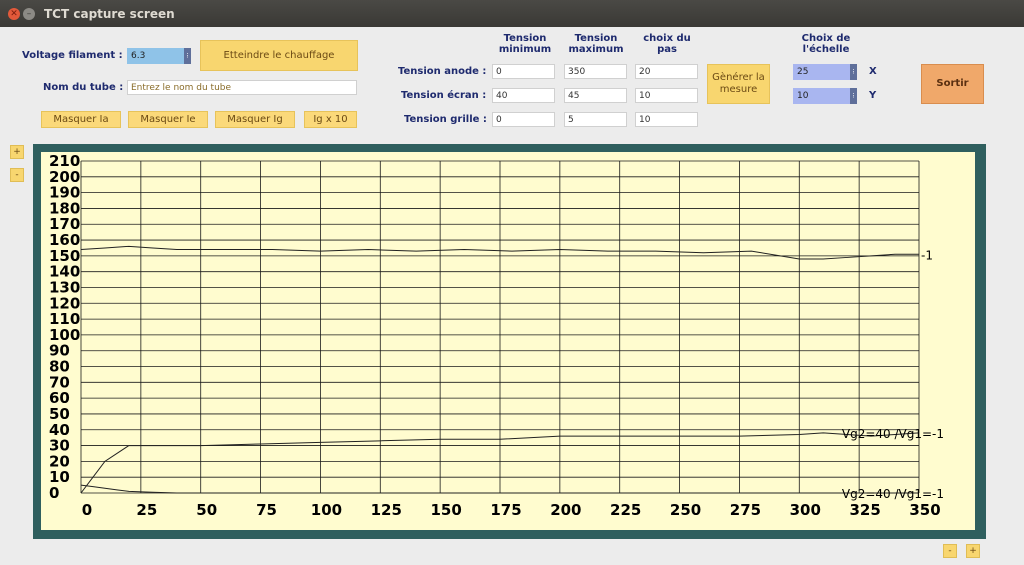 Image resolution: width=1024 pixels, height=565 pixels. What do you see at coordinates (666, 95) in the screenshot?
I see `ecran-pas-input: 10` at bounding box center [666, 95].